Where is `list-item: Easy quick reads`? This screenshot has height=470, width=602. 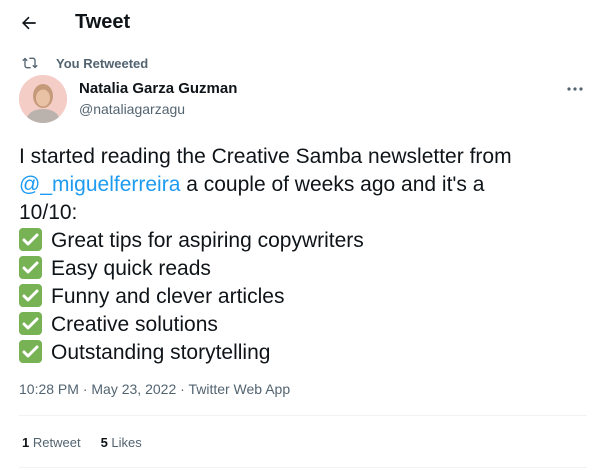
list-item: Easy quick reads is located at coordinates (304, 269).